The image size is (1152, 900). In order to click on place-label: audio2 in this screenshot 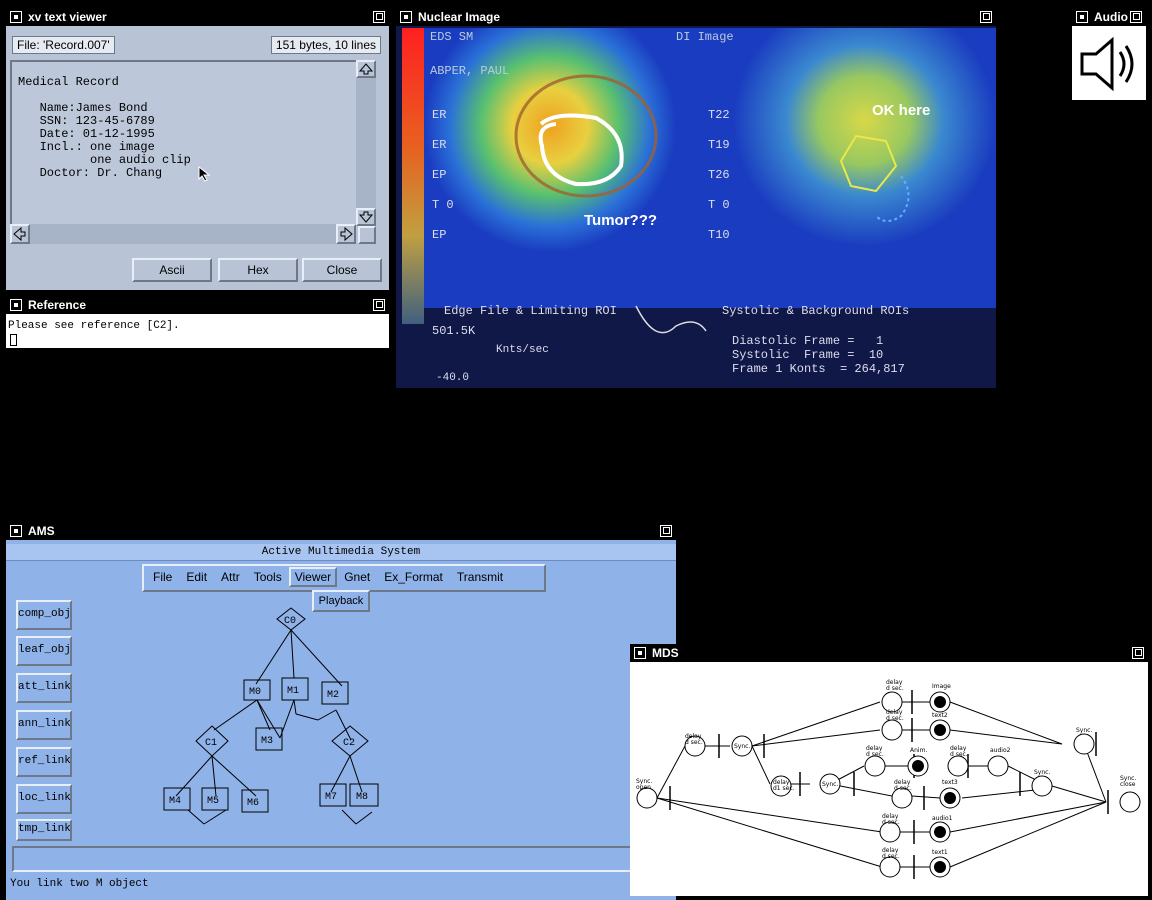, I will do `click(1000, 750)`.